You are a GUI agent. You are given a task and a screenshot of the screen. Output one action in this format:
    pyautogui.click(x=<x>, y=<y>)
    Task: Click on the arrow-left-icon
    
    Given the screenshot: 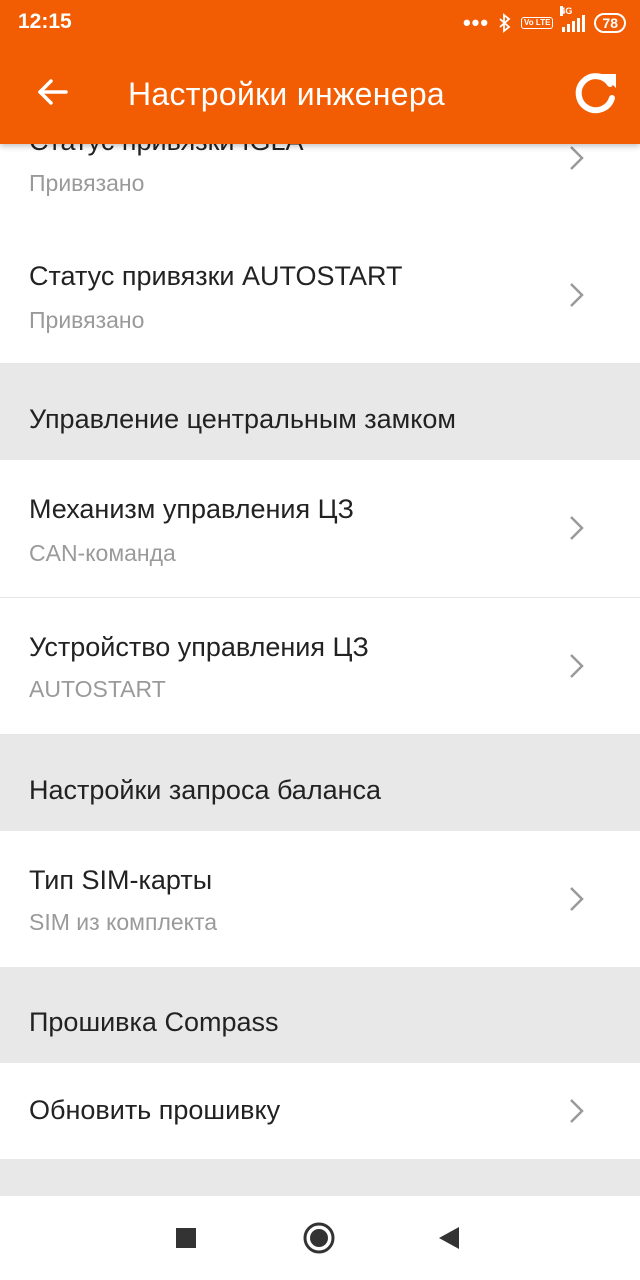 What is the action you would take?
    pyautogui.click(x=53, y=92)
    